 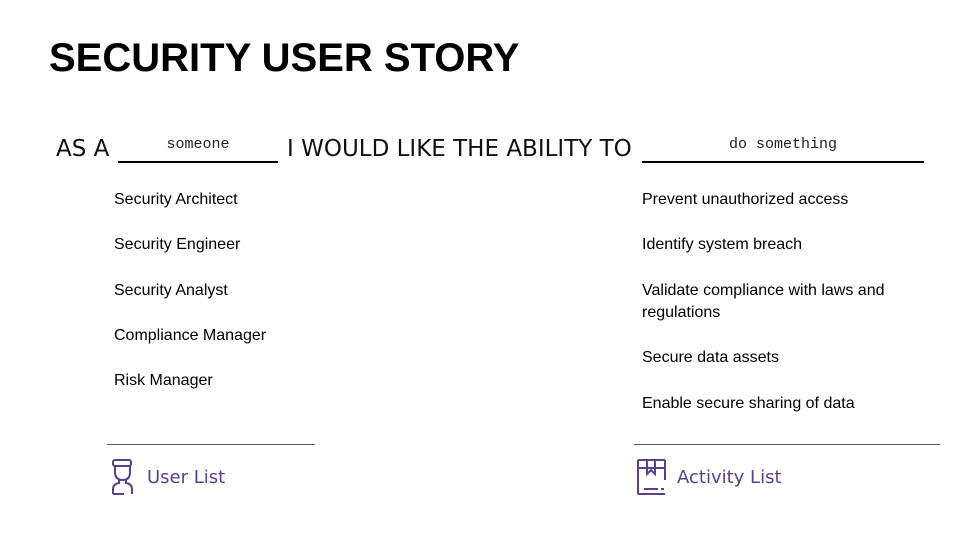 What do you see at coordinates (122, 477) in the screenshot?
I see `user-icon` at bounding box center [122, 477].